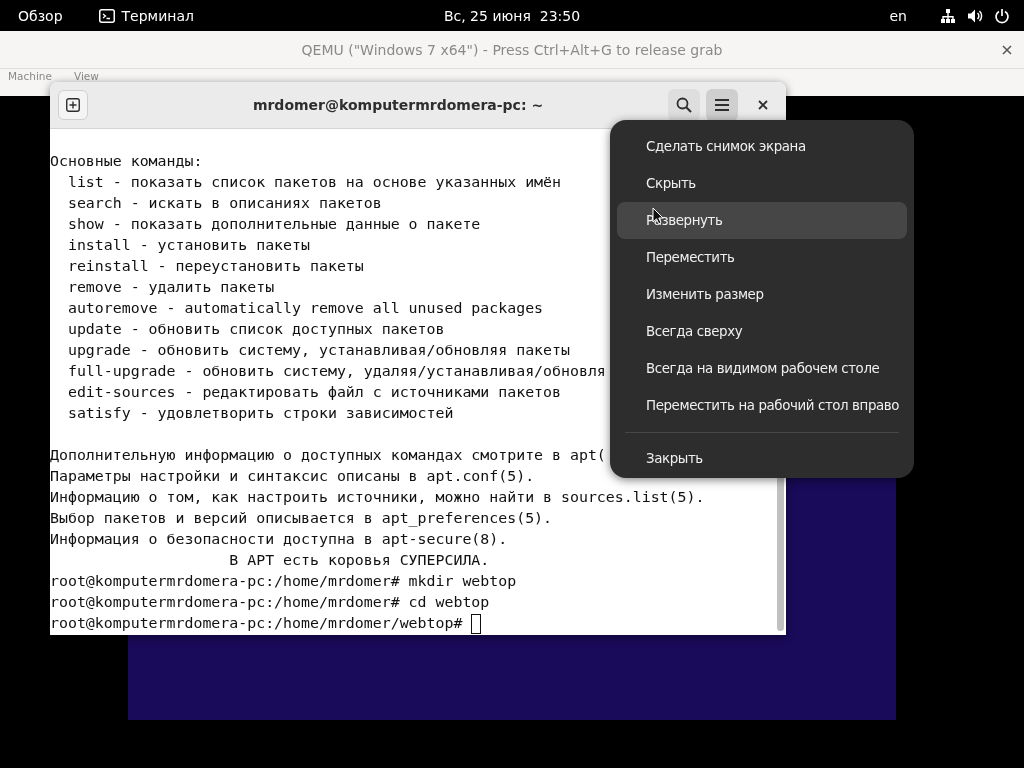  I want to click on terminal-line: Дополнительную информацию о доступных командах смотрите в apt(, so click(328, 455).